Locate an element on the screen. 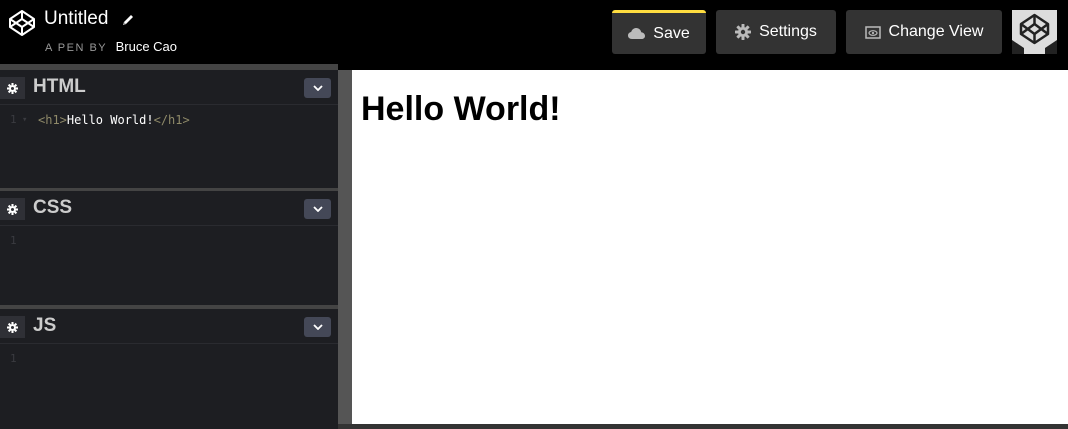 This screenshot has height=429, width=1068. pen-title-area: Untitled is located at coordinates (89, 19).